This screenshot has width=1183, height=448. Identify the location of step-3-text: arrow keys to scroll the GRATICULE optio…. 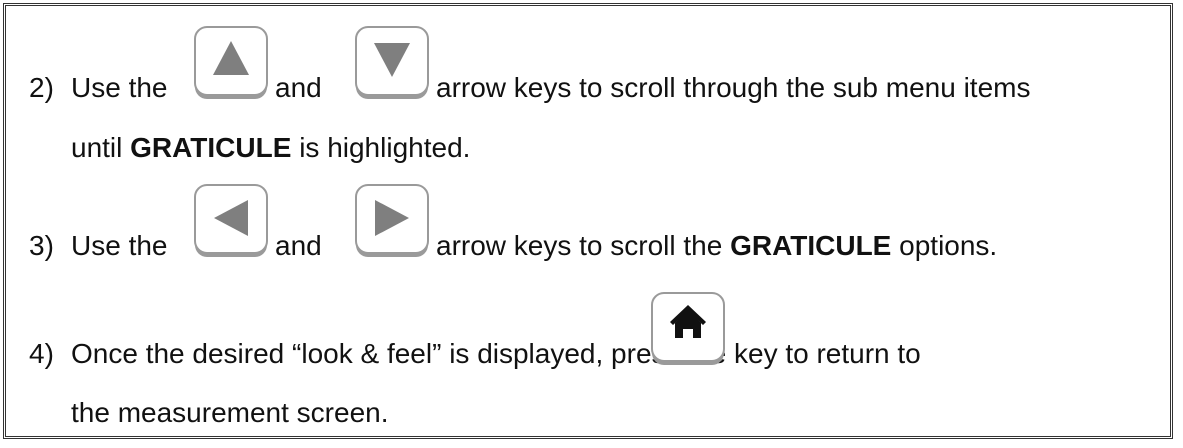
(716, 246).